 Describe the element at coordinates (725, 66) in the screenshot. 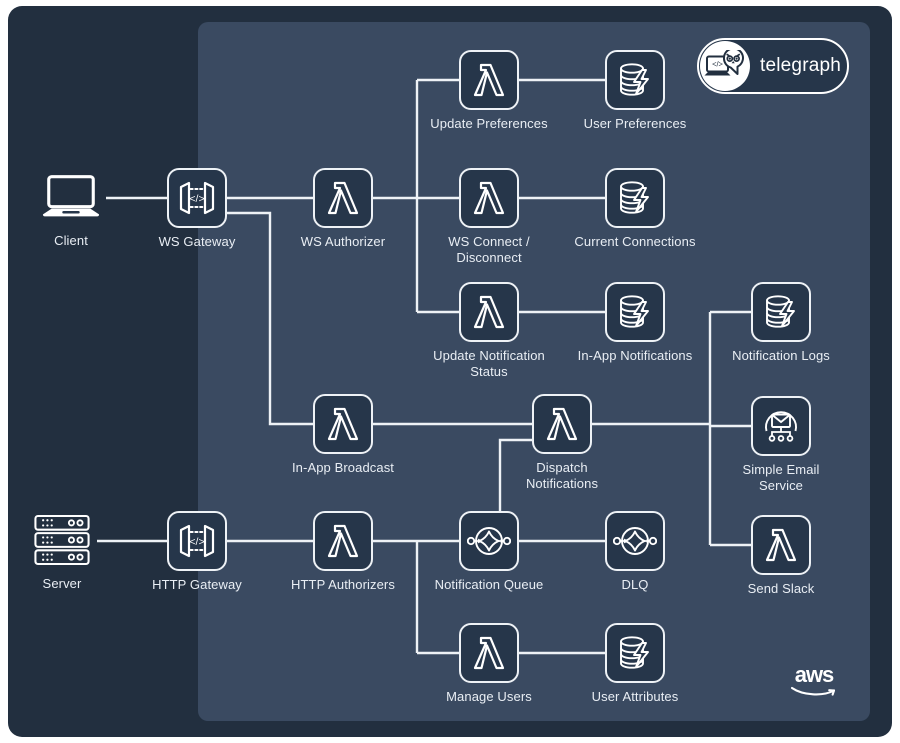

I see `owl-laptop-icon: </>` at that location.